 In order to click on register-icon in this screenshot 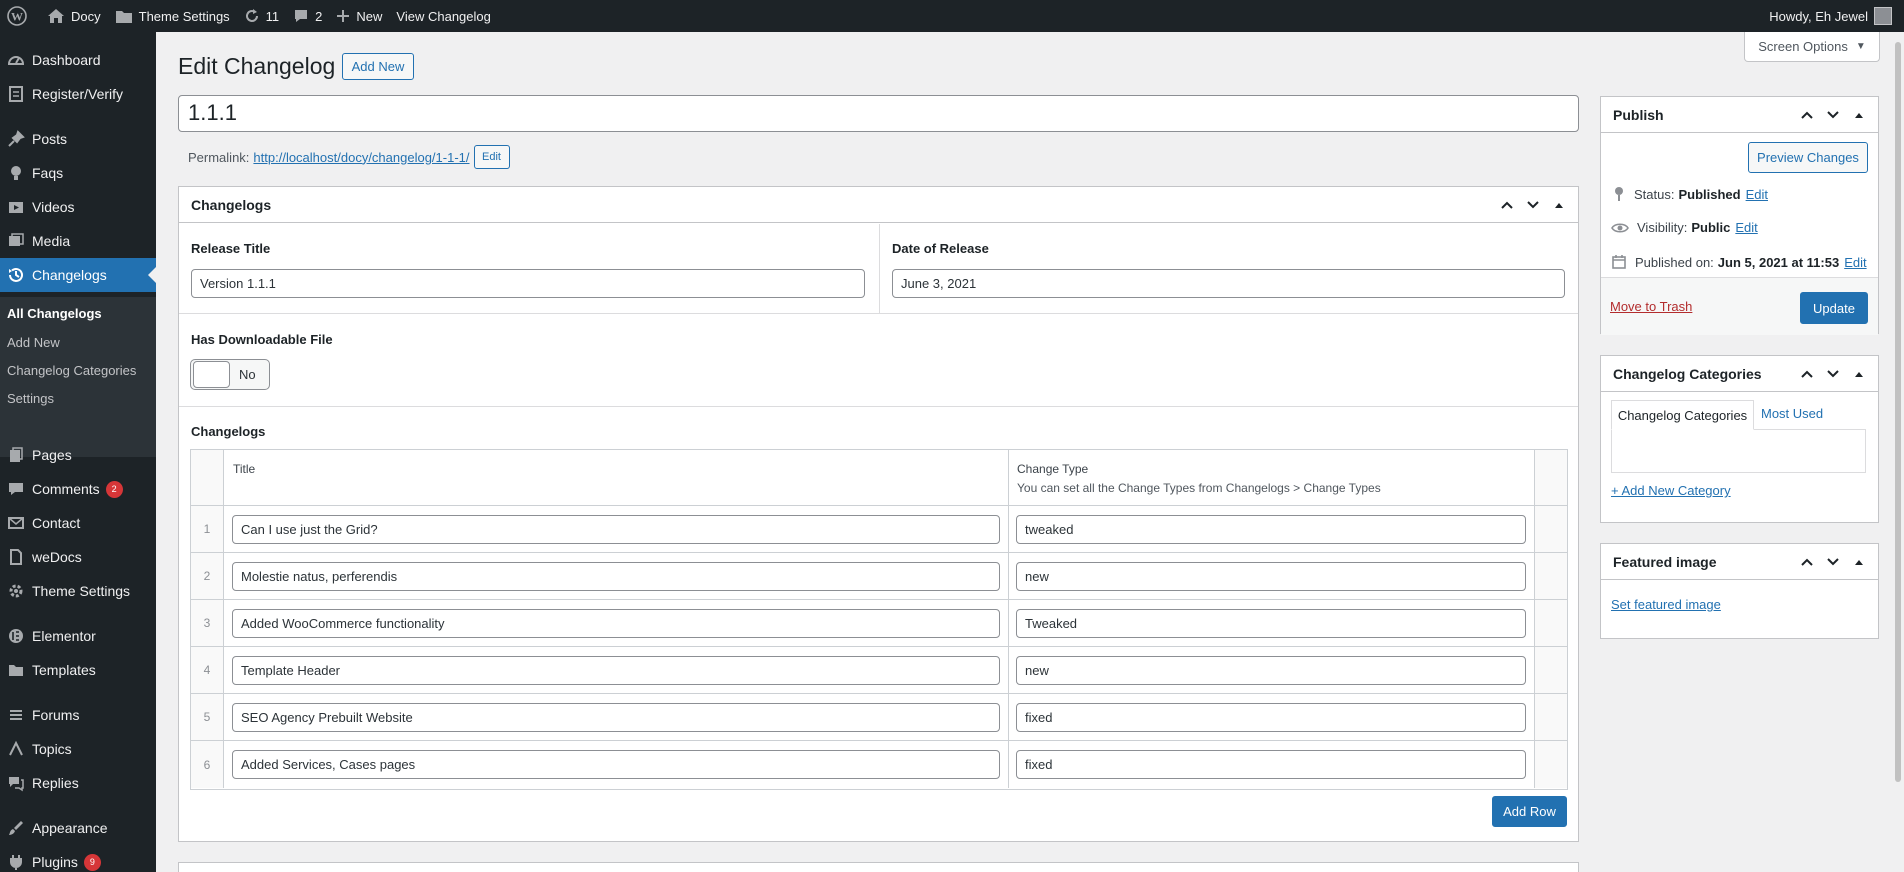, I will do `click(16, 94)`.